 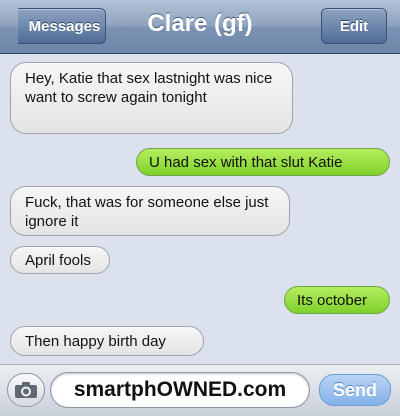 I want to click on camera-icon, so click(x=26, y=390).